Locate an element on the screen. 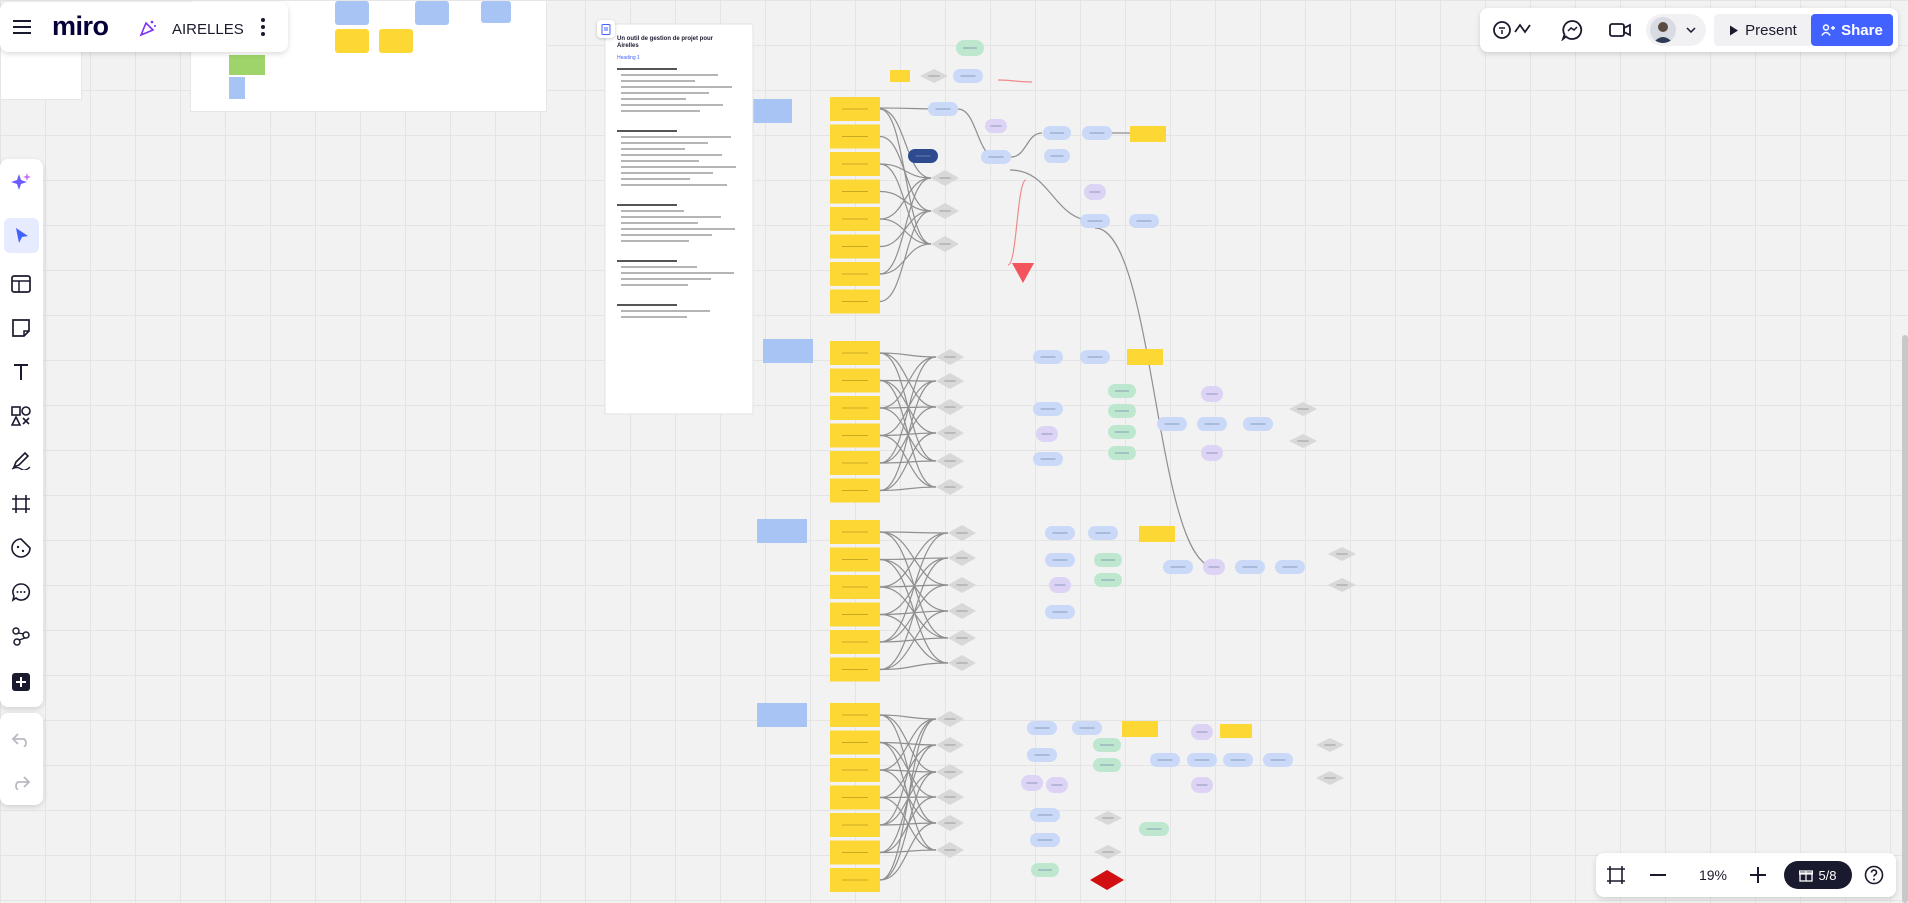 The width and height of the screenshot is (1908, 903). video-icon is located at coordinates (1620, 30).